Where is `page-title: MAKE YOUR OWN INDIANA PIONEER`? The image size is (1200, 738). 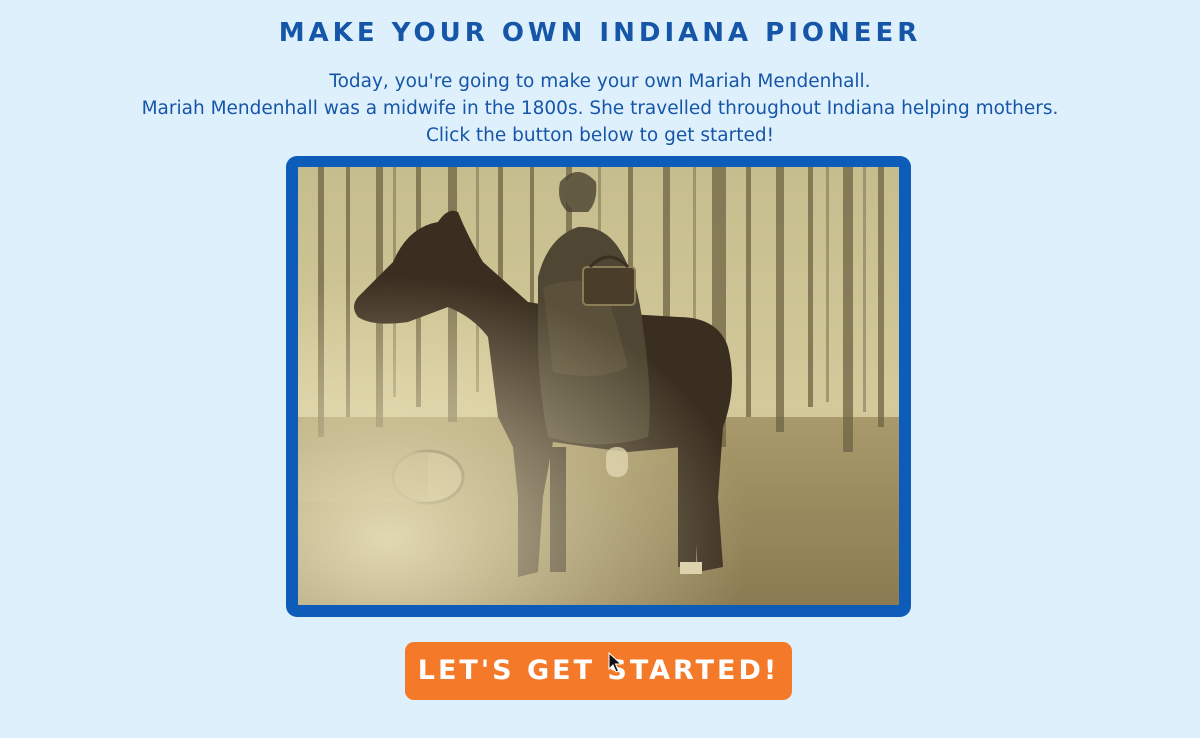
page-title: MAKE YOUR OWN INDIANA PIONEER is located at coordinates (600, 33).